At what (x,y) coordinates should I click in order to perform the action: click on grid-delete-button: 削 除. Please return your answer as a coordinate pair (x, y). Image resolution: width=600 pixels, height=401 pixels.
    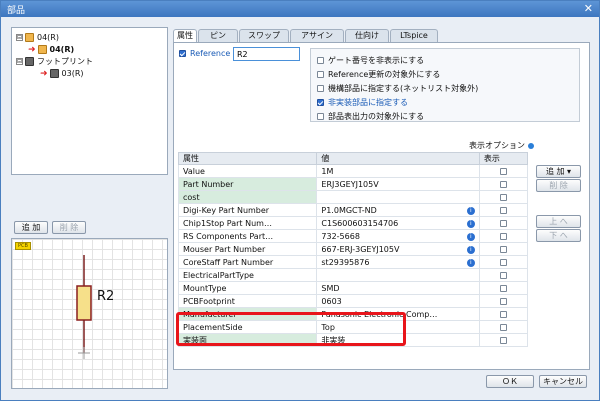
    Looking at the image, I should click on (558, 185).